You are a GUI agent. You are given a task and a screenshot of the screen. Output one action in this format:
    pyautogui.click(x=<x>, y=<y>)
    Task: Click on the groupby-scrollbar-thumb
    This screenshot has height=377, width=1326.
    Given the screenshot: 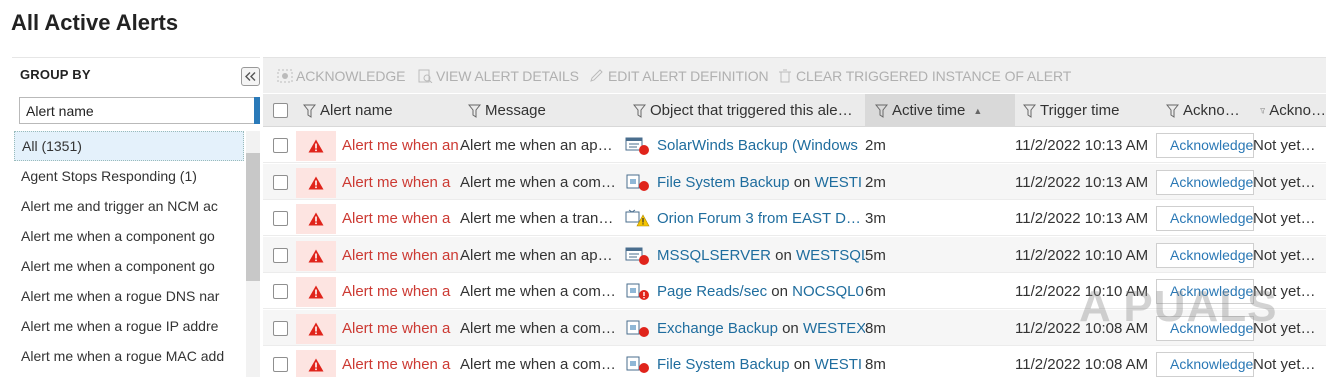 What is the action you would take?
    pyautogui.click(x=253, y=217)
    